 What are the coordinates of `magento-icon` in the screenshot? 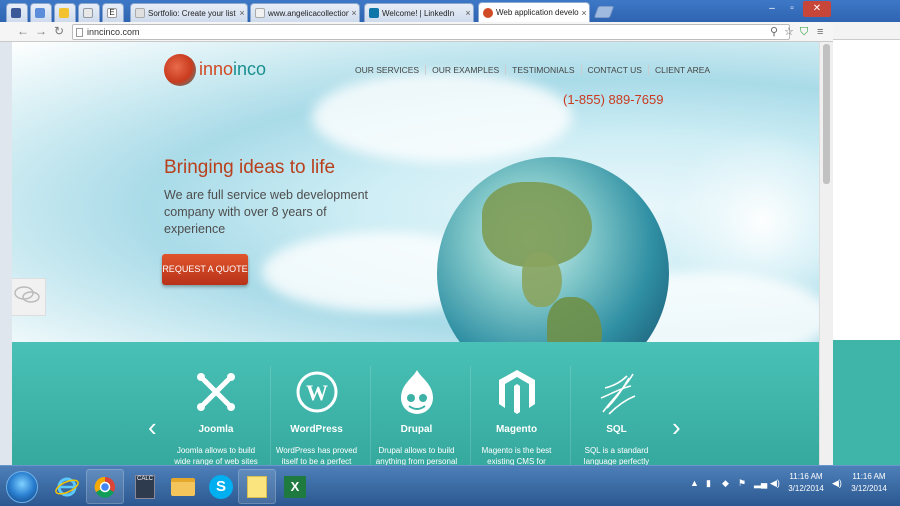 It's located at (516, 392).